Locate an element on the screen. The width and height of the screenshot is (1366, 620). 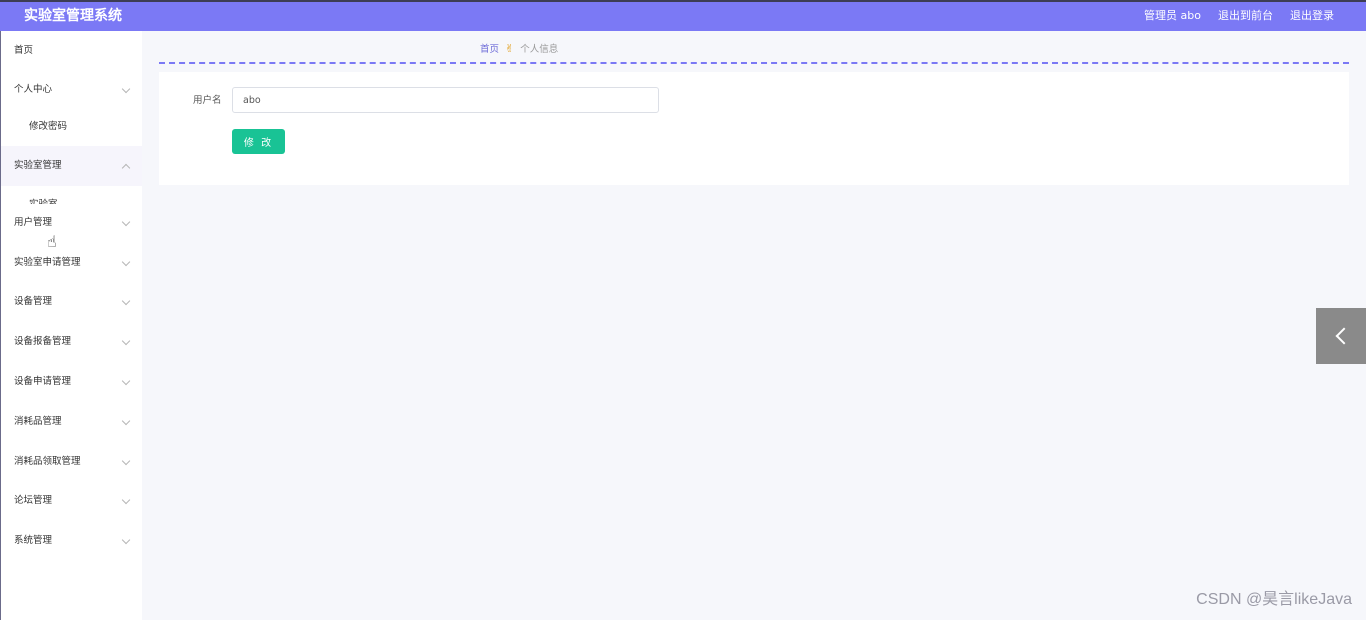
sidebar-subitem-label: 修改密码 is located at coordinates (48, 126).